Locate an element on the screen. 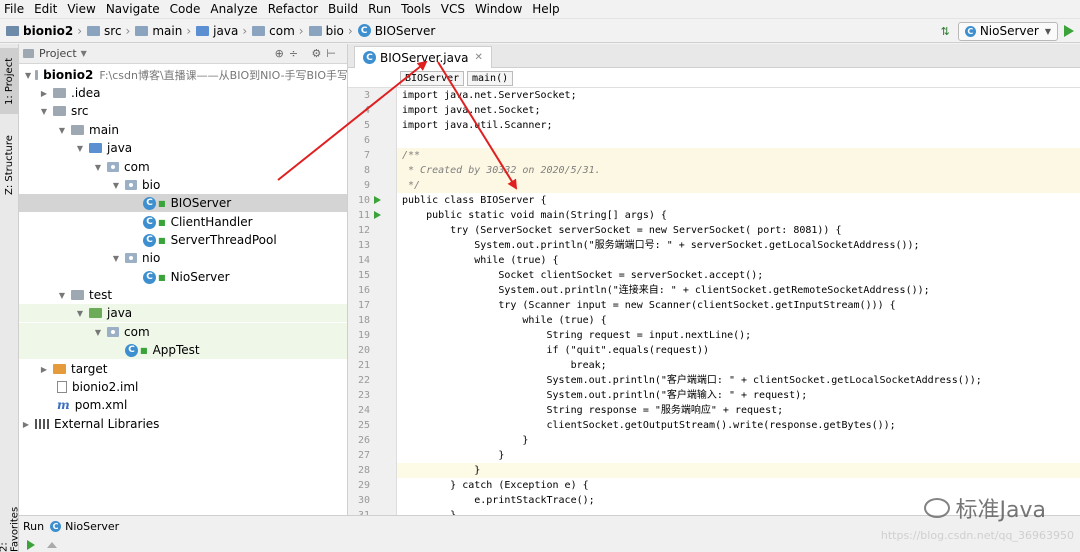  crumb-com: com › is located at coordinates (280, 31).